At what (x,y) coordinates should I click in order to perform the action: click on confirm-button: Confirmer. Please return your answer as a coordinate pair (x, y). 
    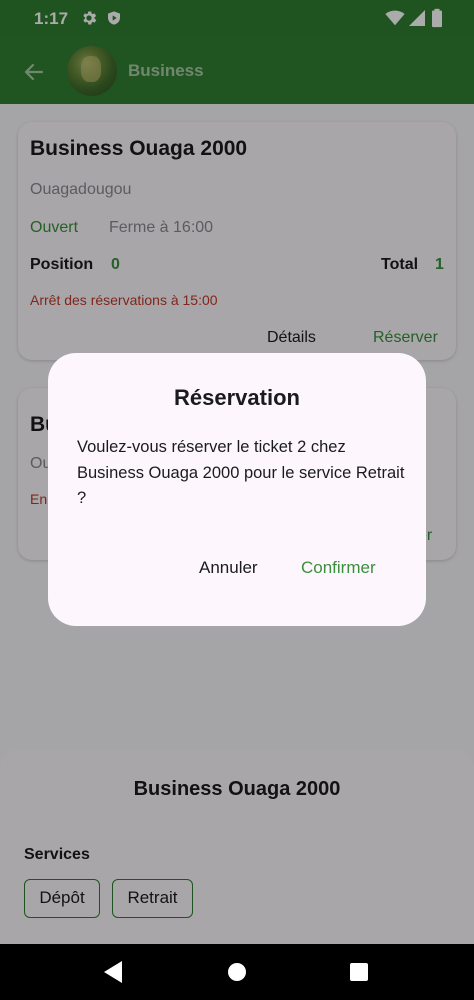
    Looking at the image, I should click on (338, 568).